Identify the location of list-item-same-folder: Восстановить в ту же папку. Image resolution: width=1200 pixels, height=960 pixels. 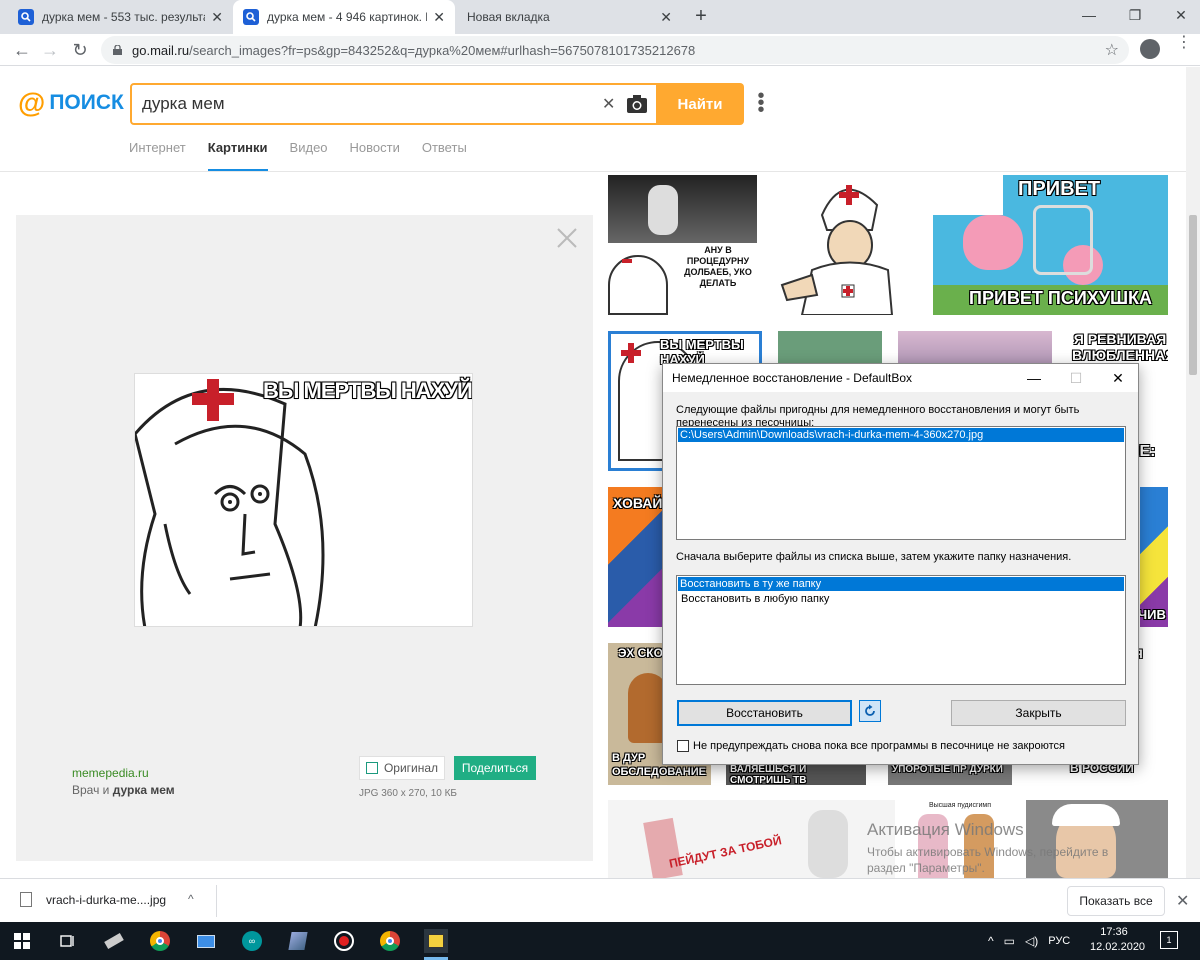
(901, 584).